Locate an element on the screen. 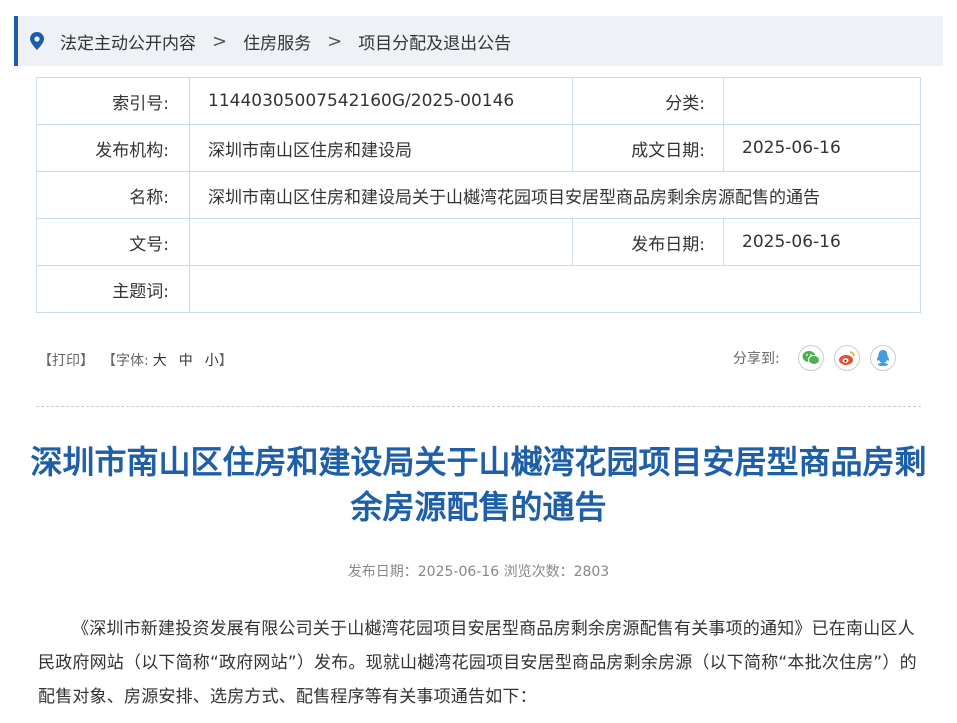 This screenshot has width=957, height=723. index-value: 11440305007542160G/2025-00146 is located at coordinates (381, 101).